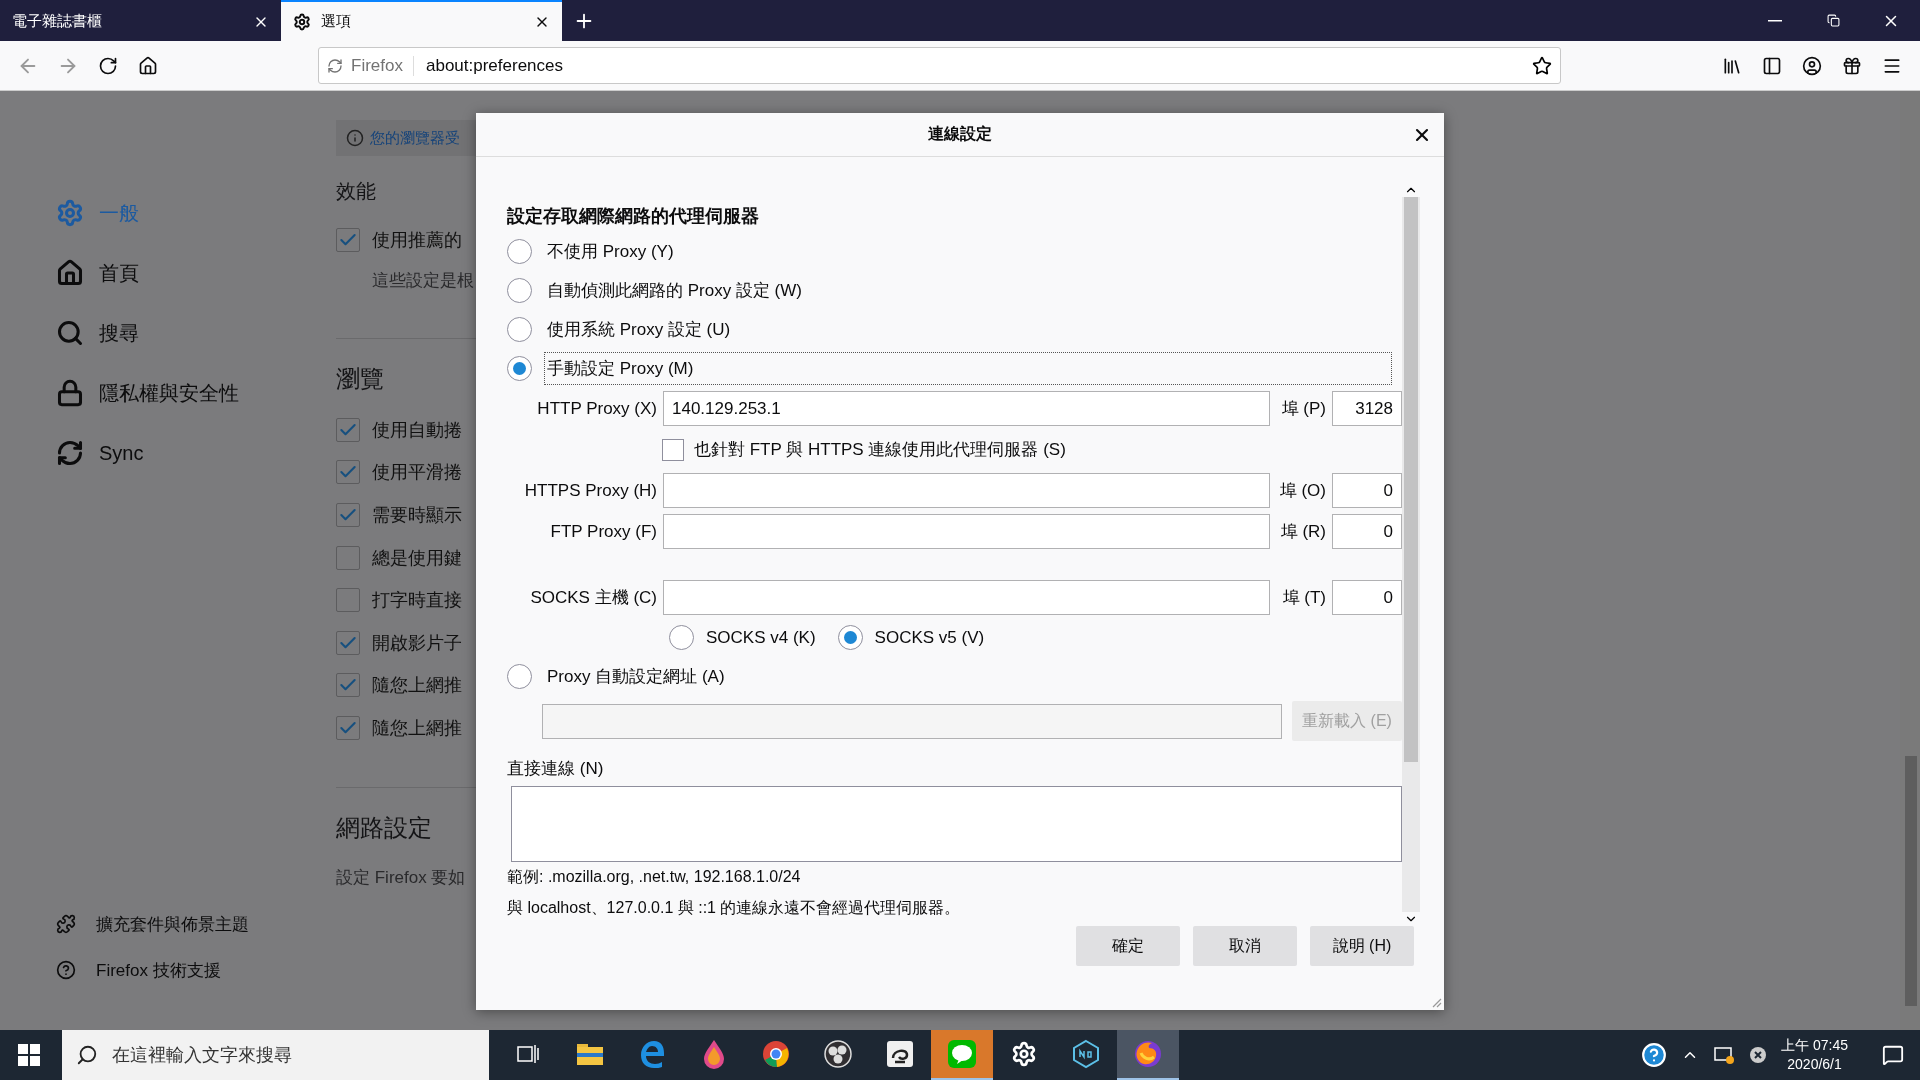 The image size is (1920, 1080). What do you see at coordinates (66, 924) in the screenshot?
I see `puzzle-icon` at bounding box center [66, 924].